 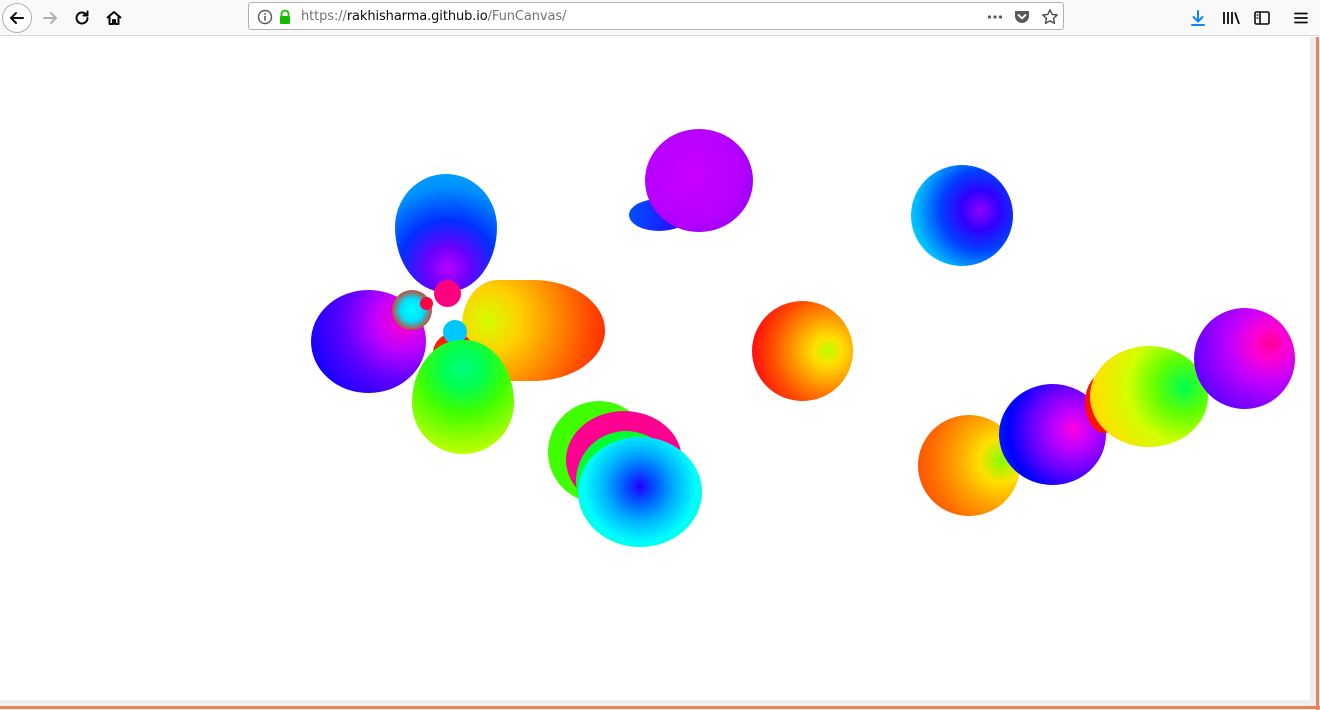 I want to click on download-icon, so click(x=1198, y=18).